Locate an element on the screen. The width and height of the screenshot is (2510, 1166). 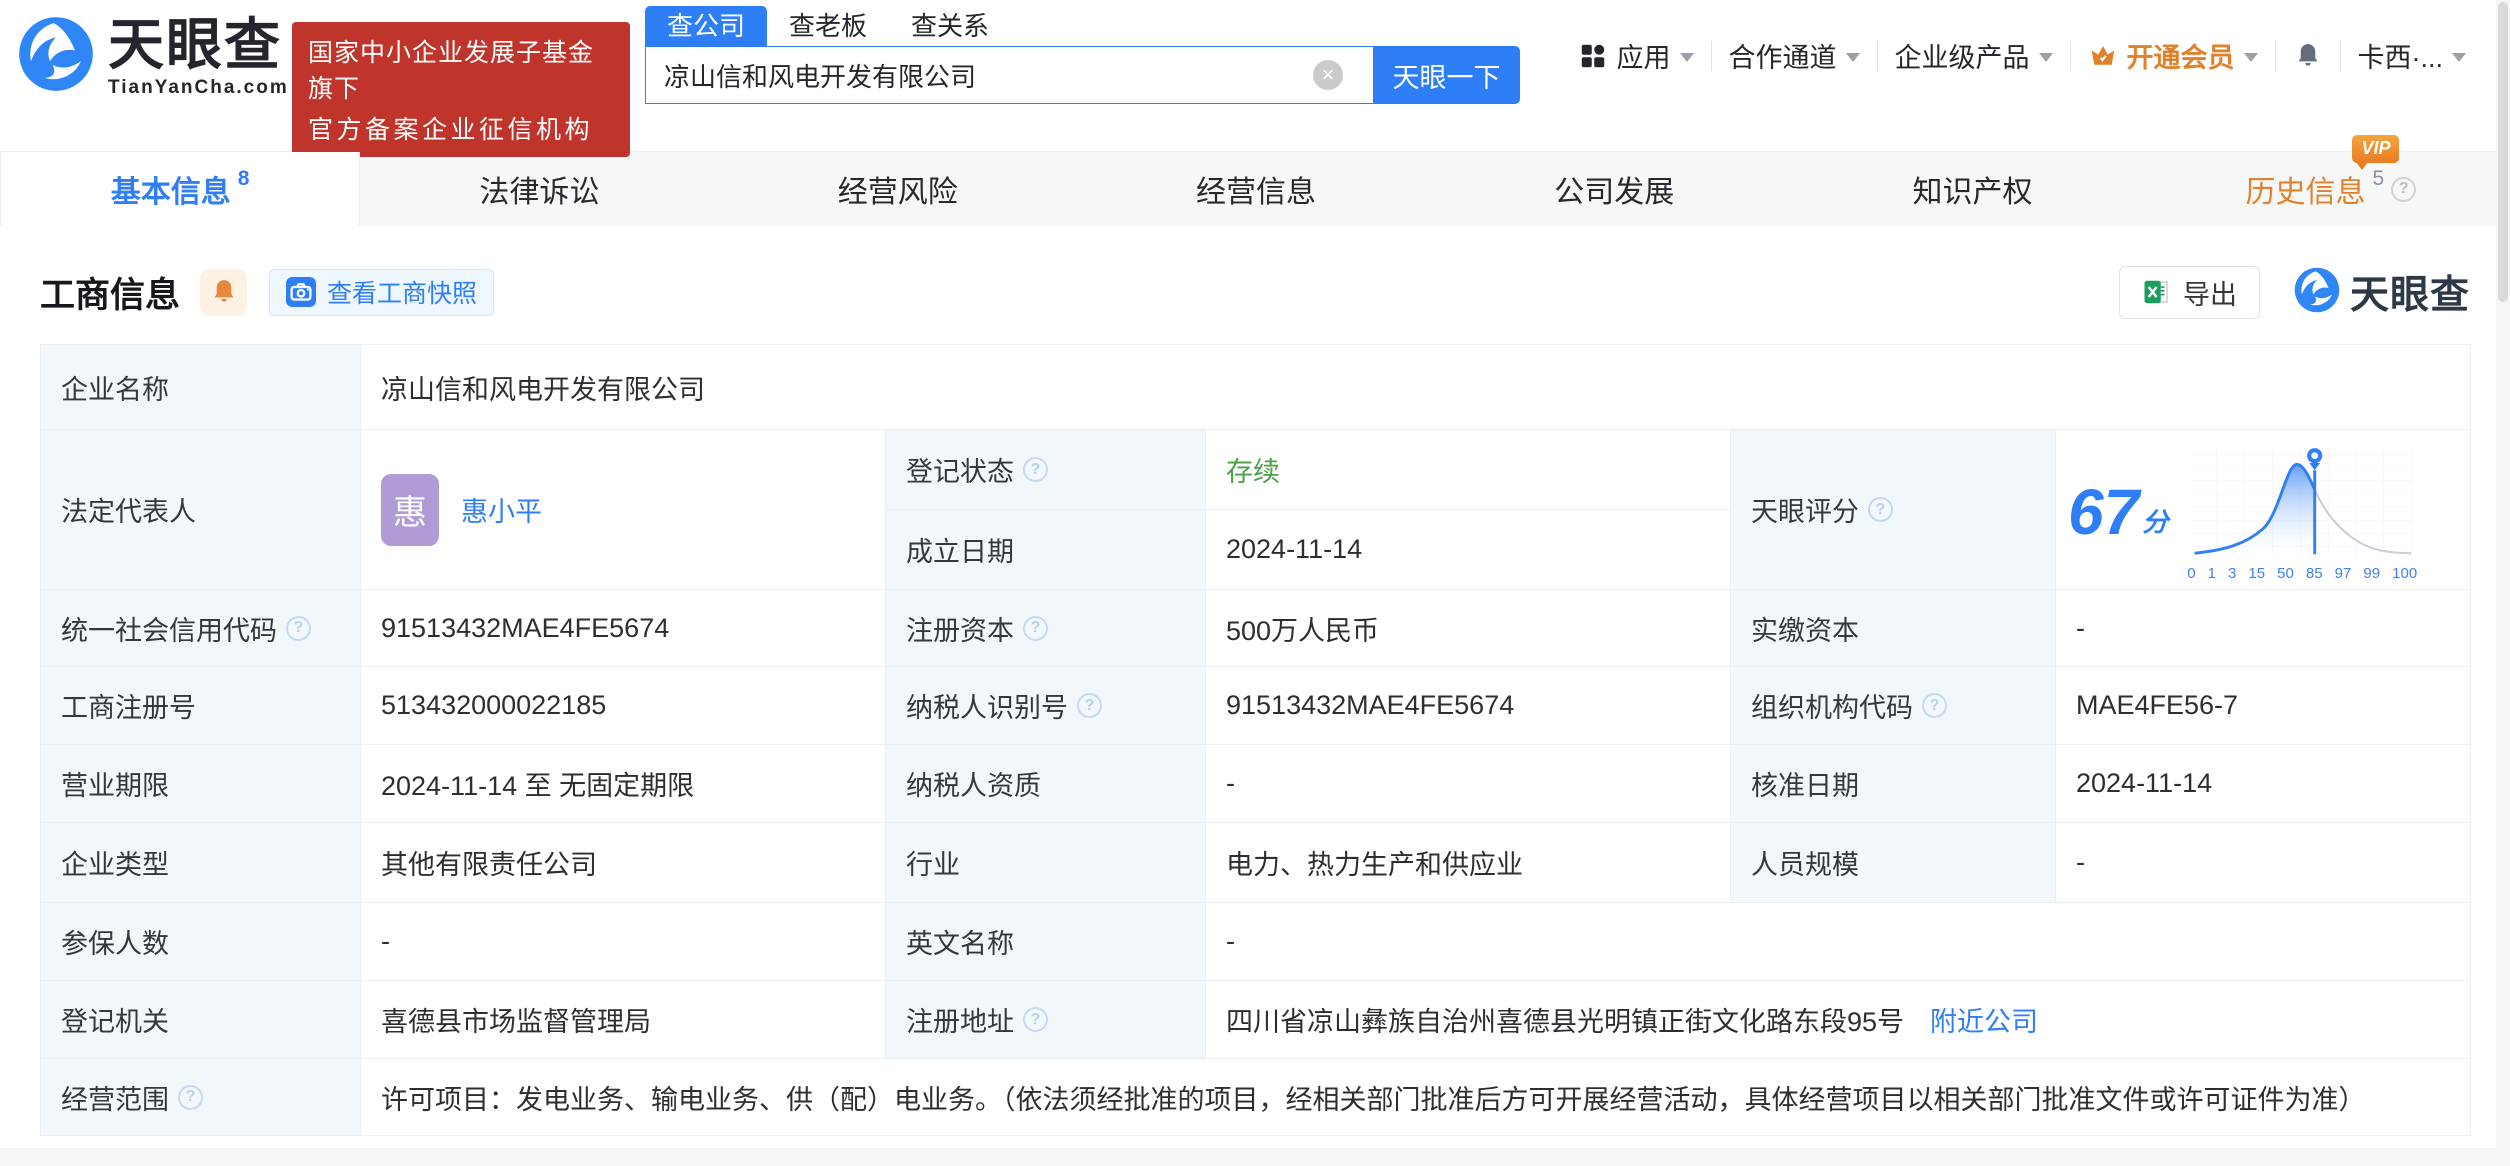
staff-size-label: 人员规模 is located at coordinates (1893, 862).